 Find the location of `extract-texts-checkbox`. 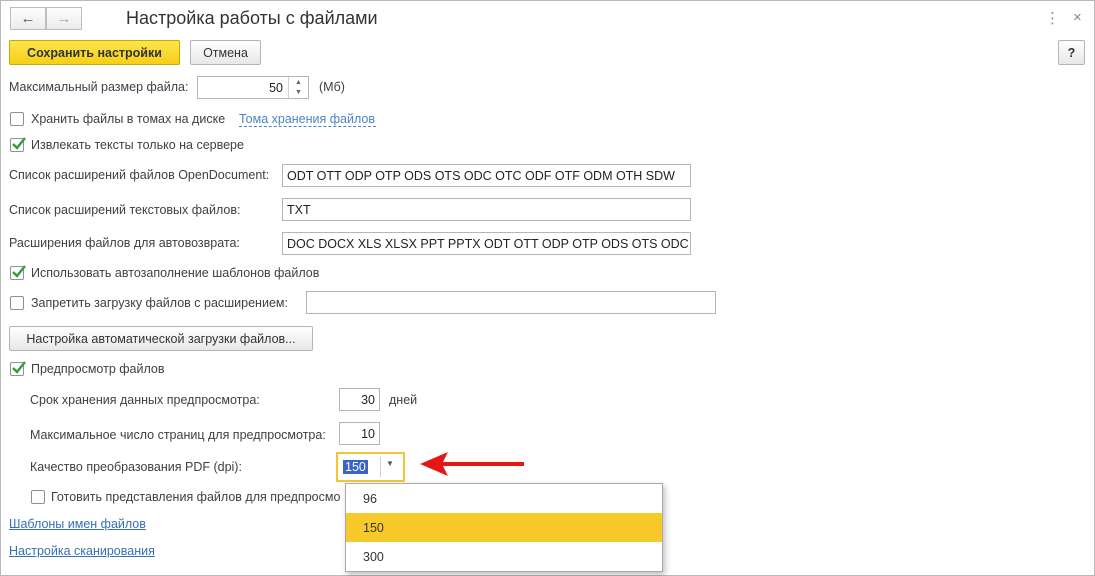

extract-texts-checkbox is located at coordinates (18, 144).